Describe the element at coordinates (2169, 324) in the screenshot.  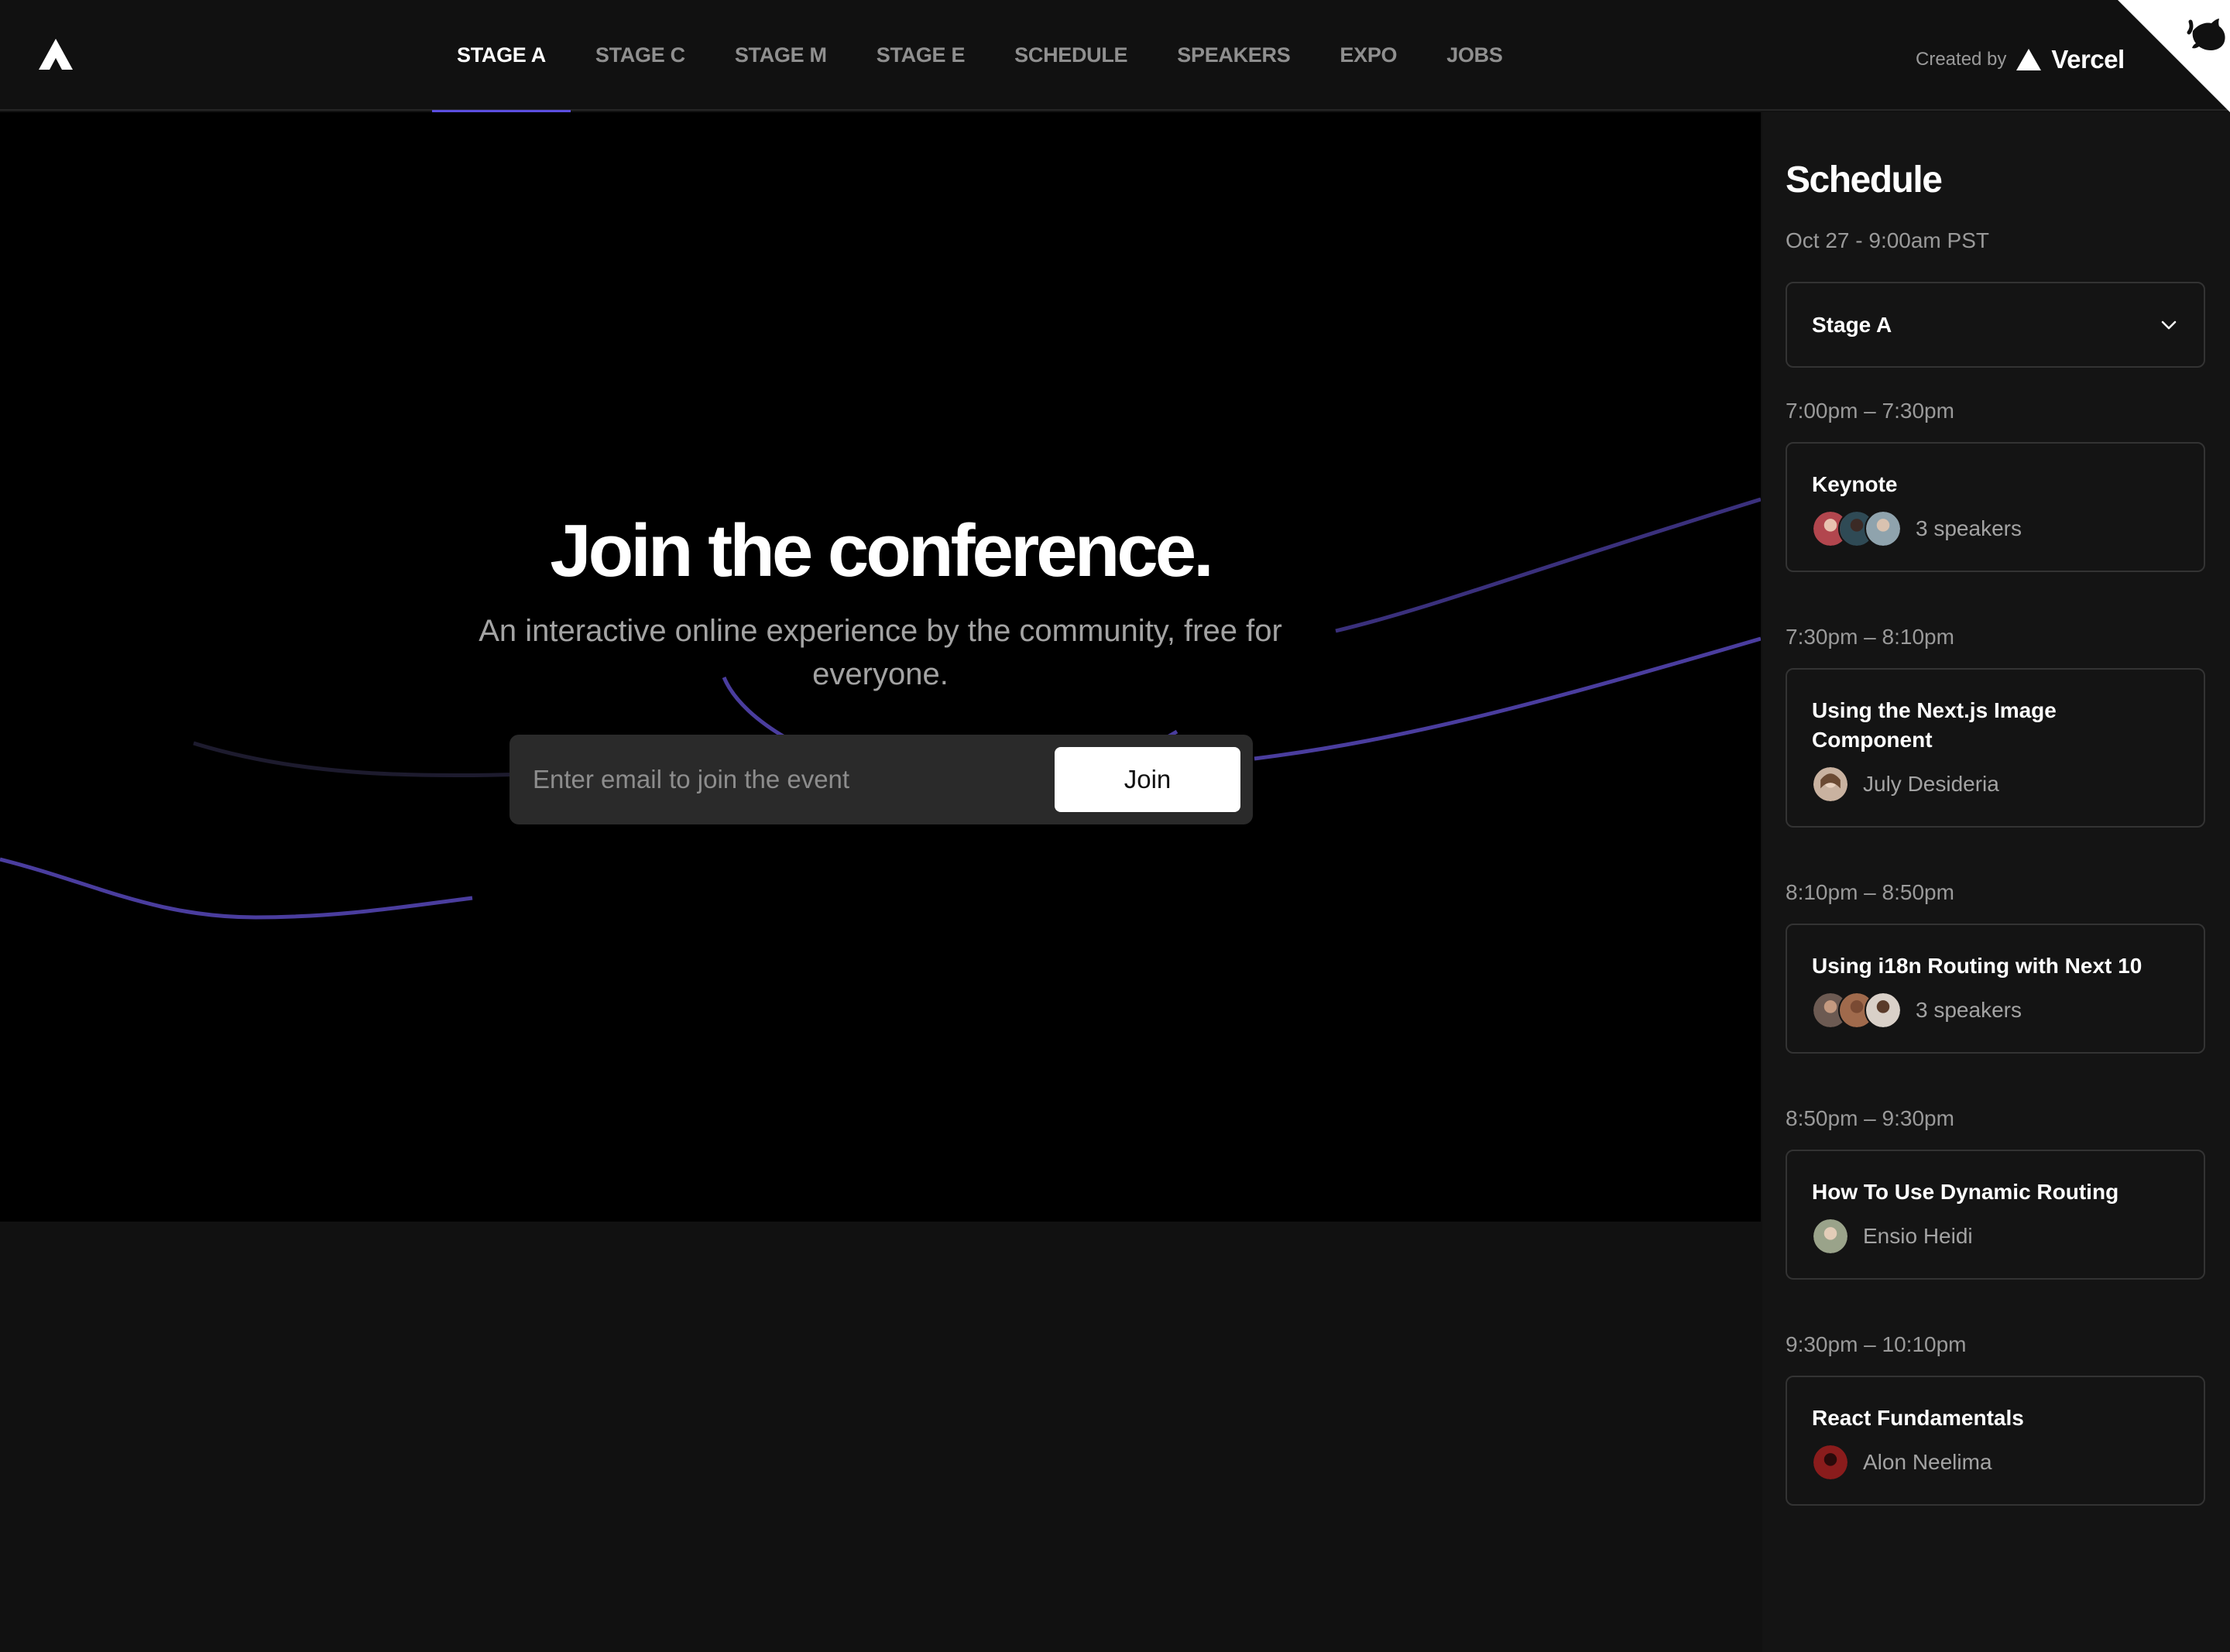
I see `chevron-down-icon` at that location.